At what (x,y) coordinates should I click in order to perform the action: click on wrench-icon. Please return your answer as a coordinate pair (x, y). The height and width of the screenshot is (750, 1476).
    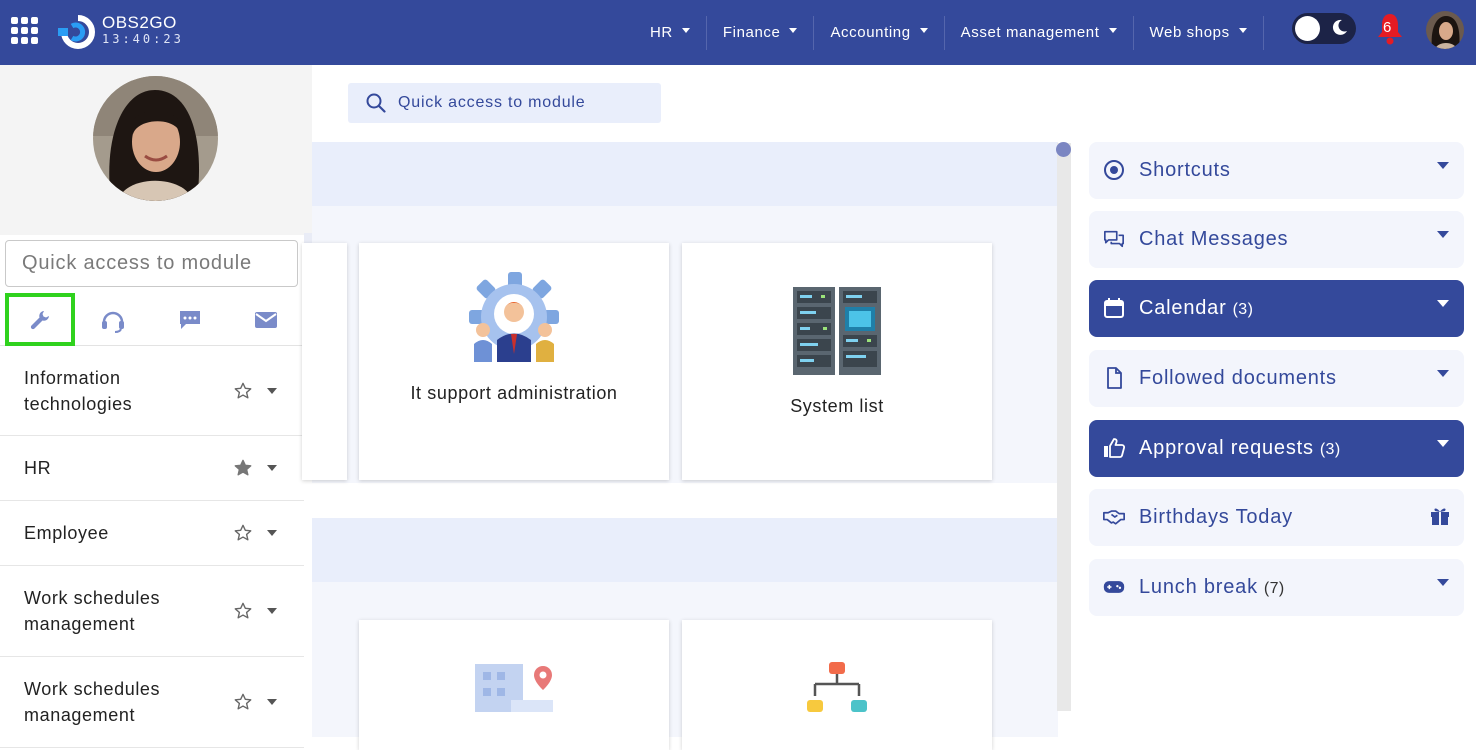
    Looking at the image, I should click on (39, 319).